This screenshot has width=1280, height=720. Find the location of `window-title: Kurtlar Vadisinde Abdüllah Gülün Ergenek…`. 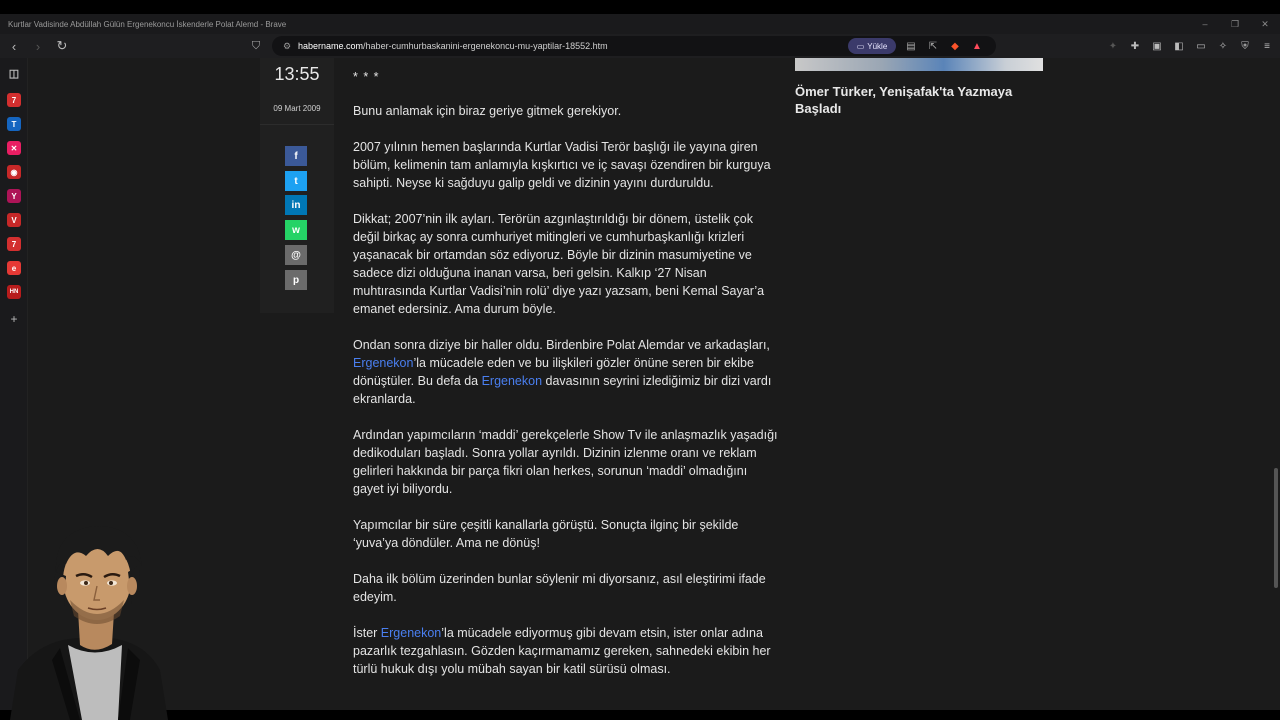

window-title: Kurtlar Vadisinde Abdüllah Gülün Ergenek… is located at coordinates (147, 24).